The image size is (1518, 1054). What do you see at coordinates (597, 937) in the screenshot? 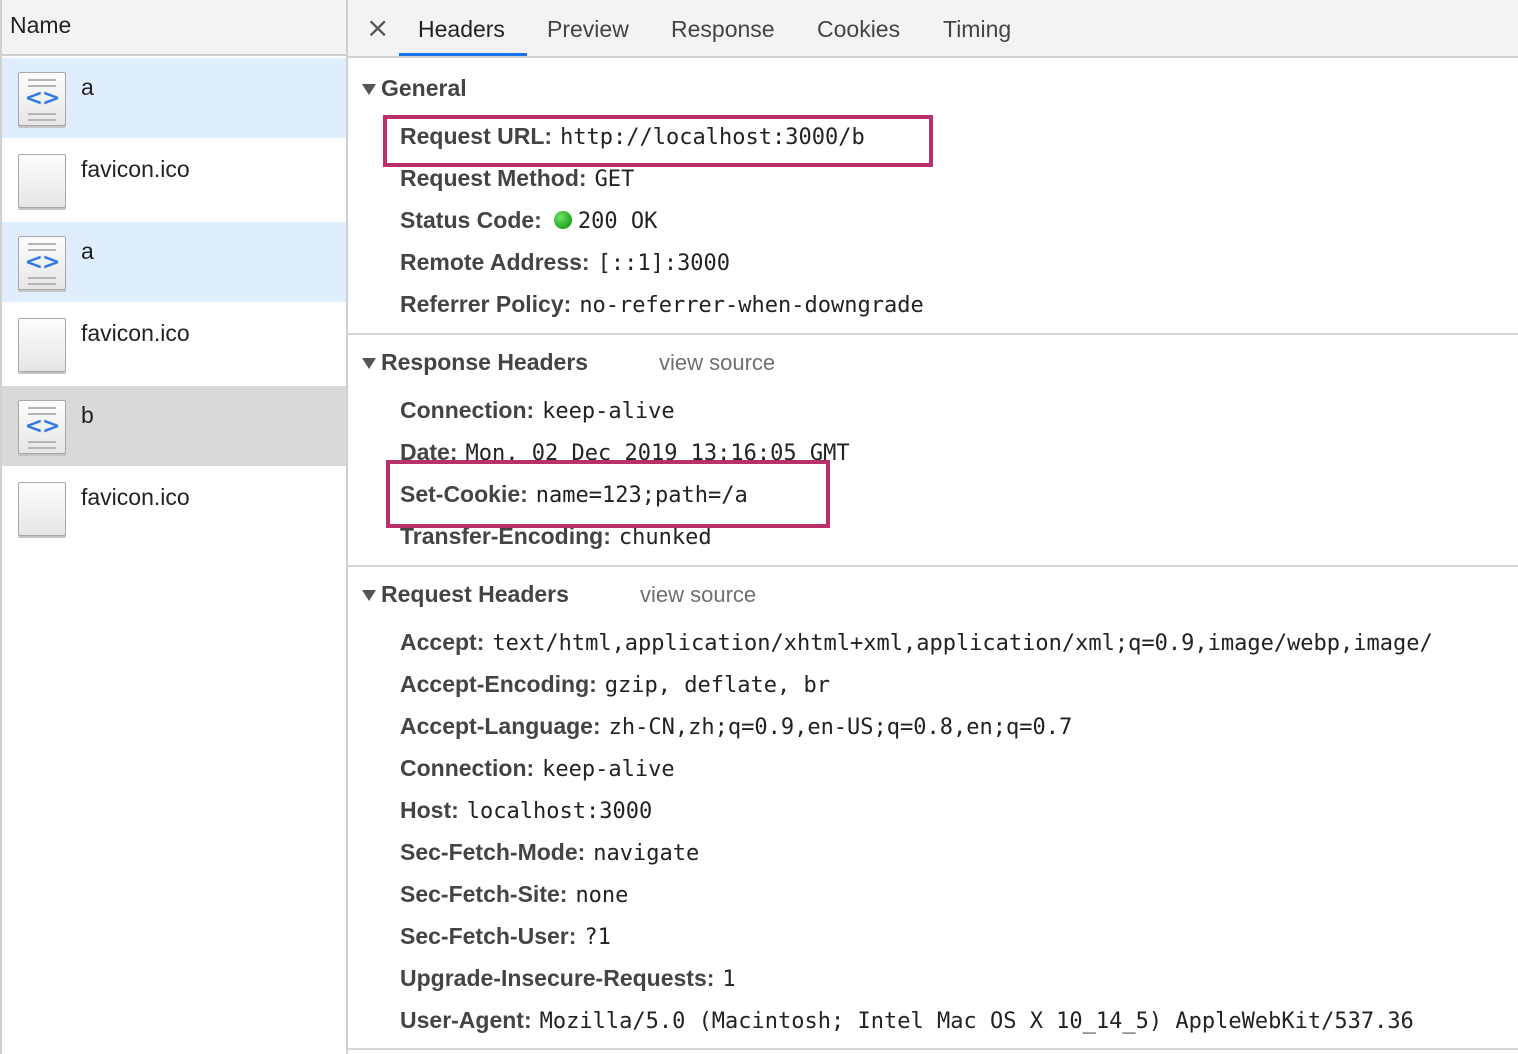
I see `header-value: ?1` at bounding box center [597, 937].